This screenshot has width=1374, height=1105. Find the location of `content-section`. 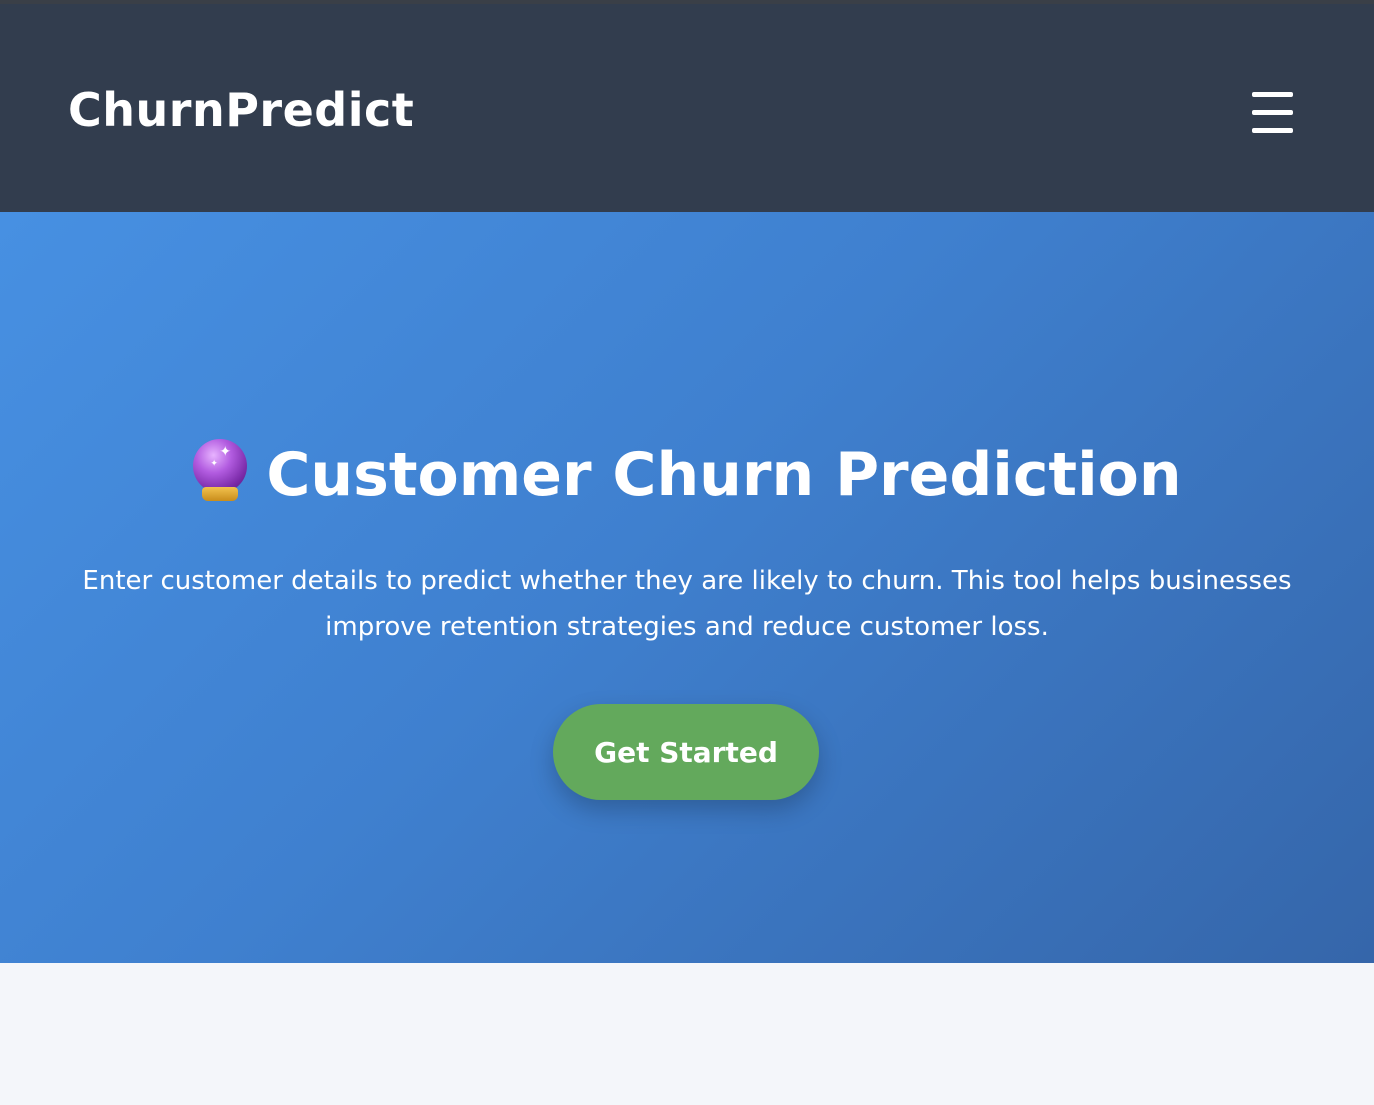

content-section is located at coordinates (687, 1034).